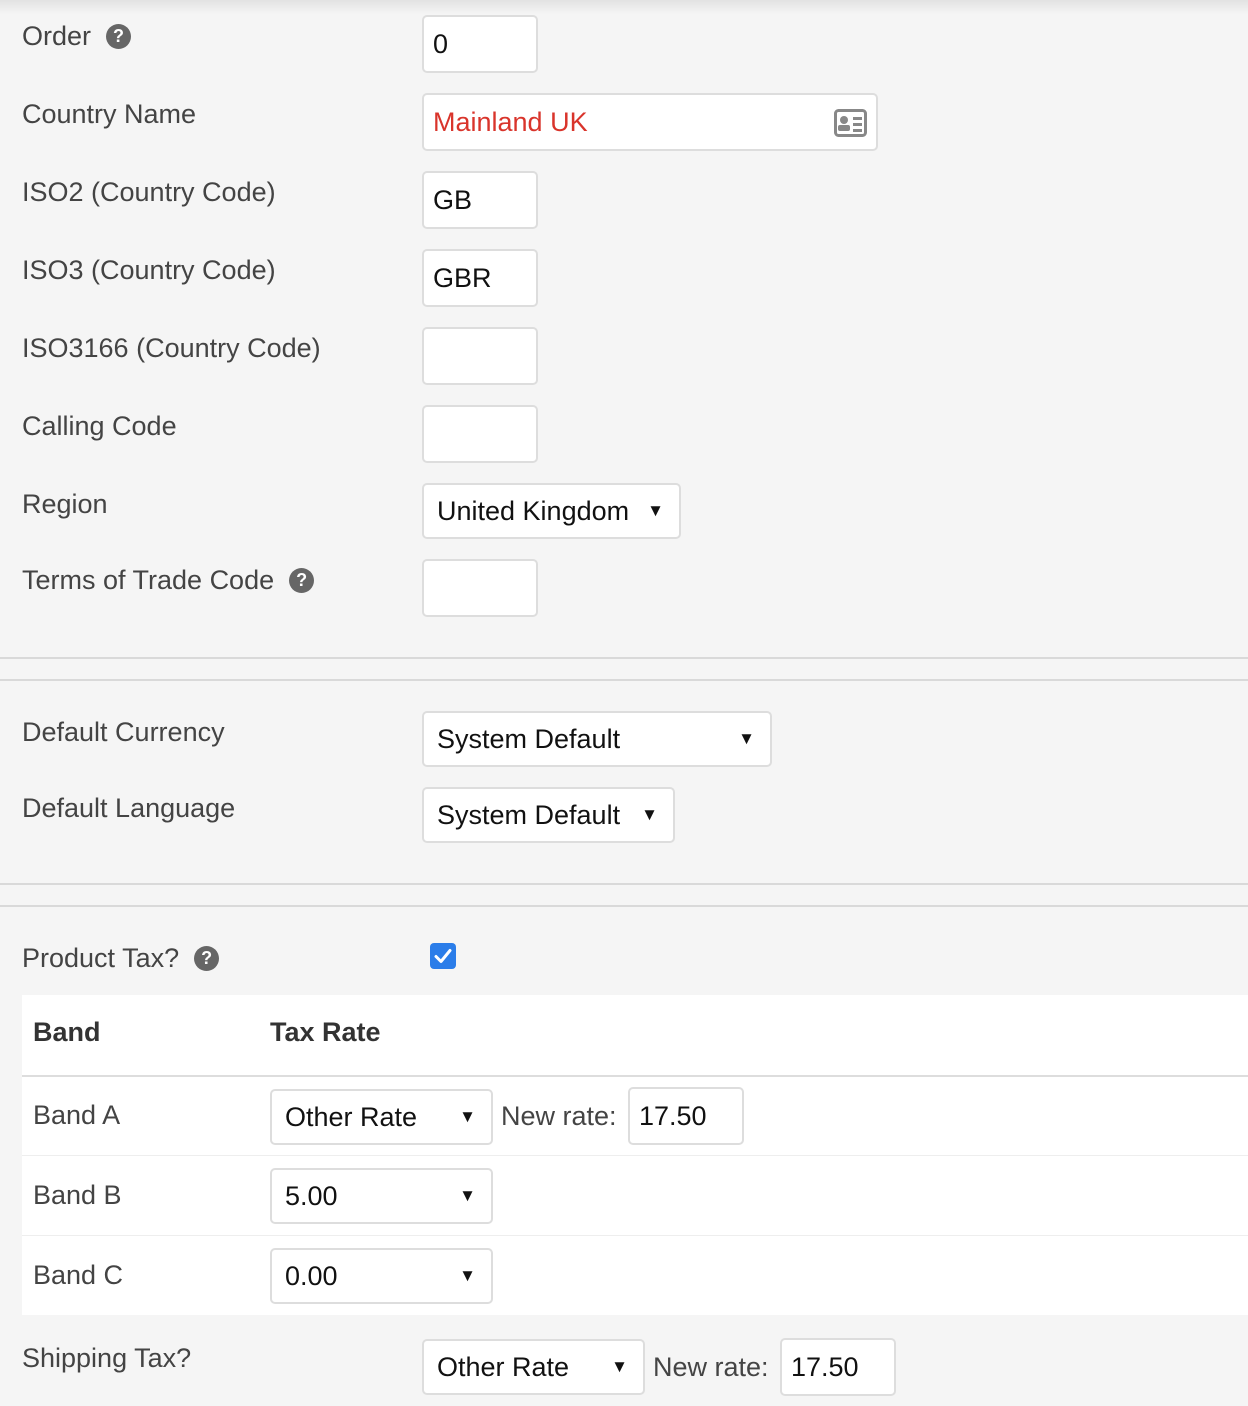 The image size is (1248, 1406). Describe the element at coordinates (78, 1275) in the screenshot. I see `band-c-label: Band C` at that location.